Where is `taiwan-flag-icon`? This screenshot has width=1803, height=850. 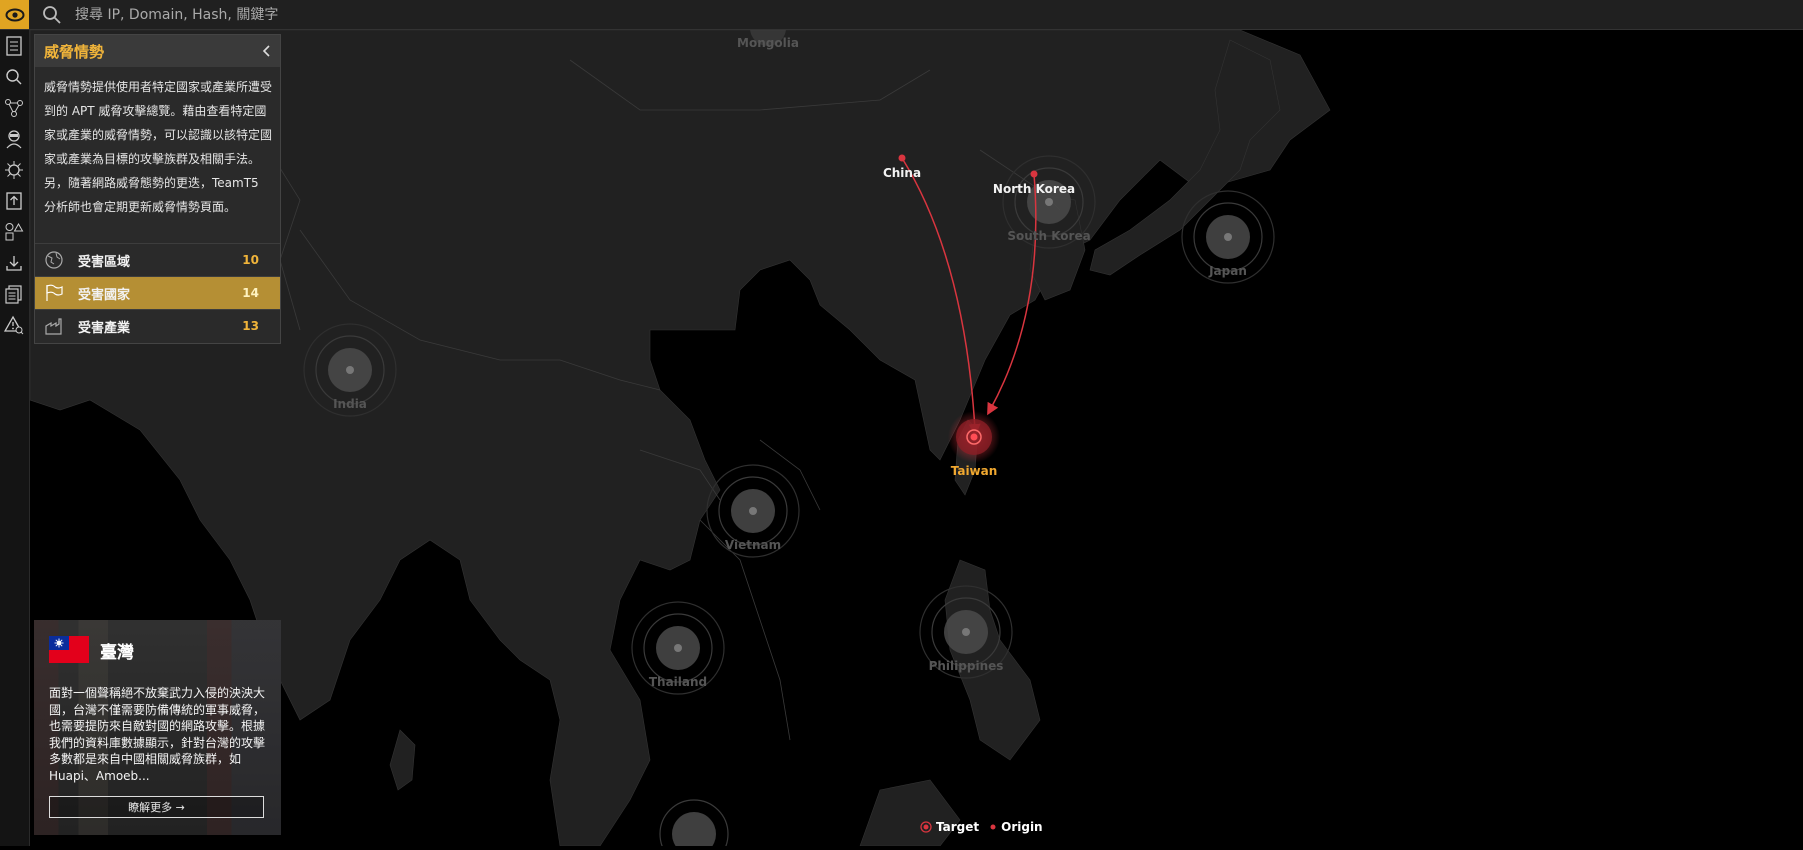
taiwan-flag-icon is located at coordinates (69, 649).